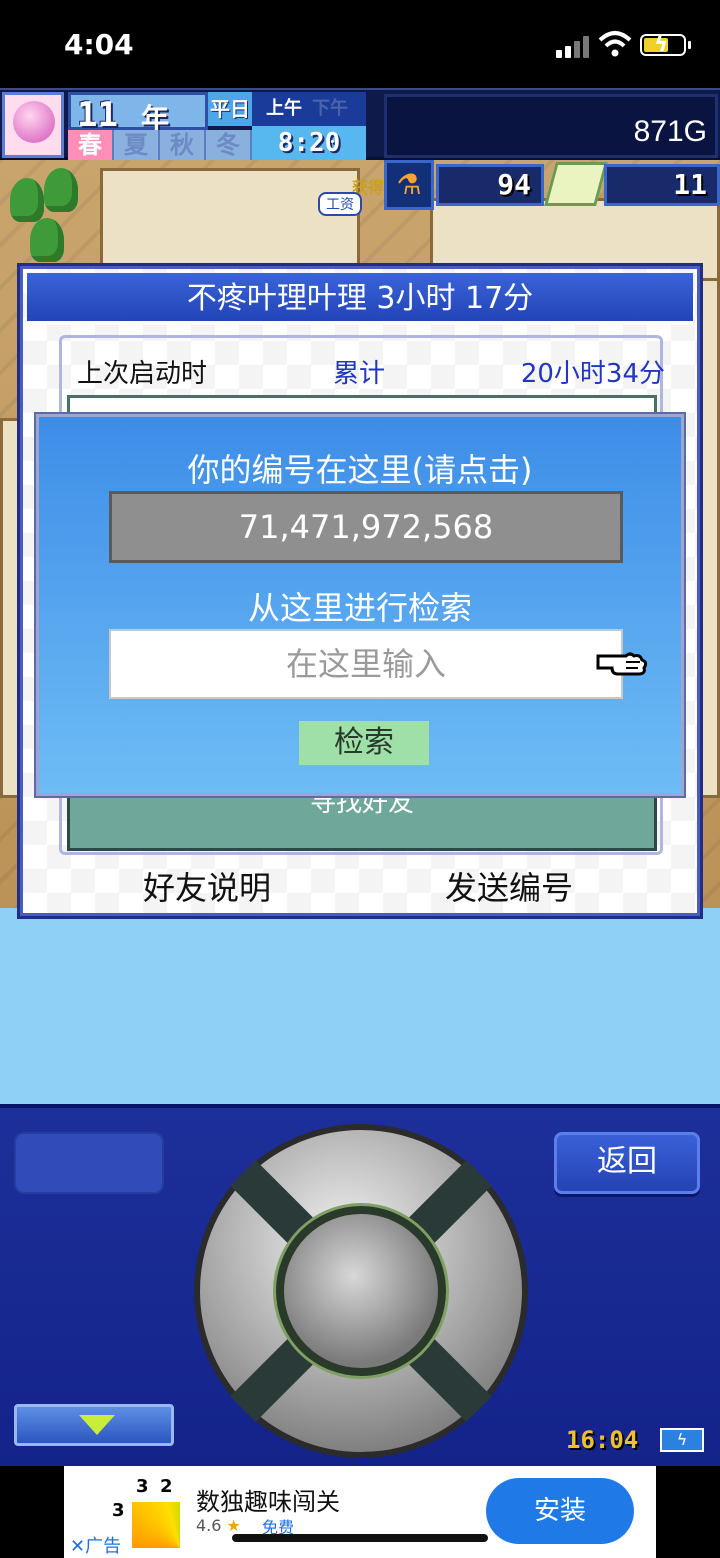 Image resolution: width=720 pixels, height=1558 pixels. Describe the element at coordinates (366, 664) in the screenshot. I see `friend-id-input: 在这里输入` at that location.